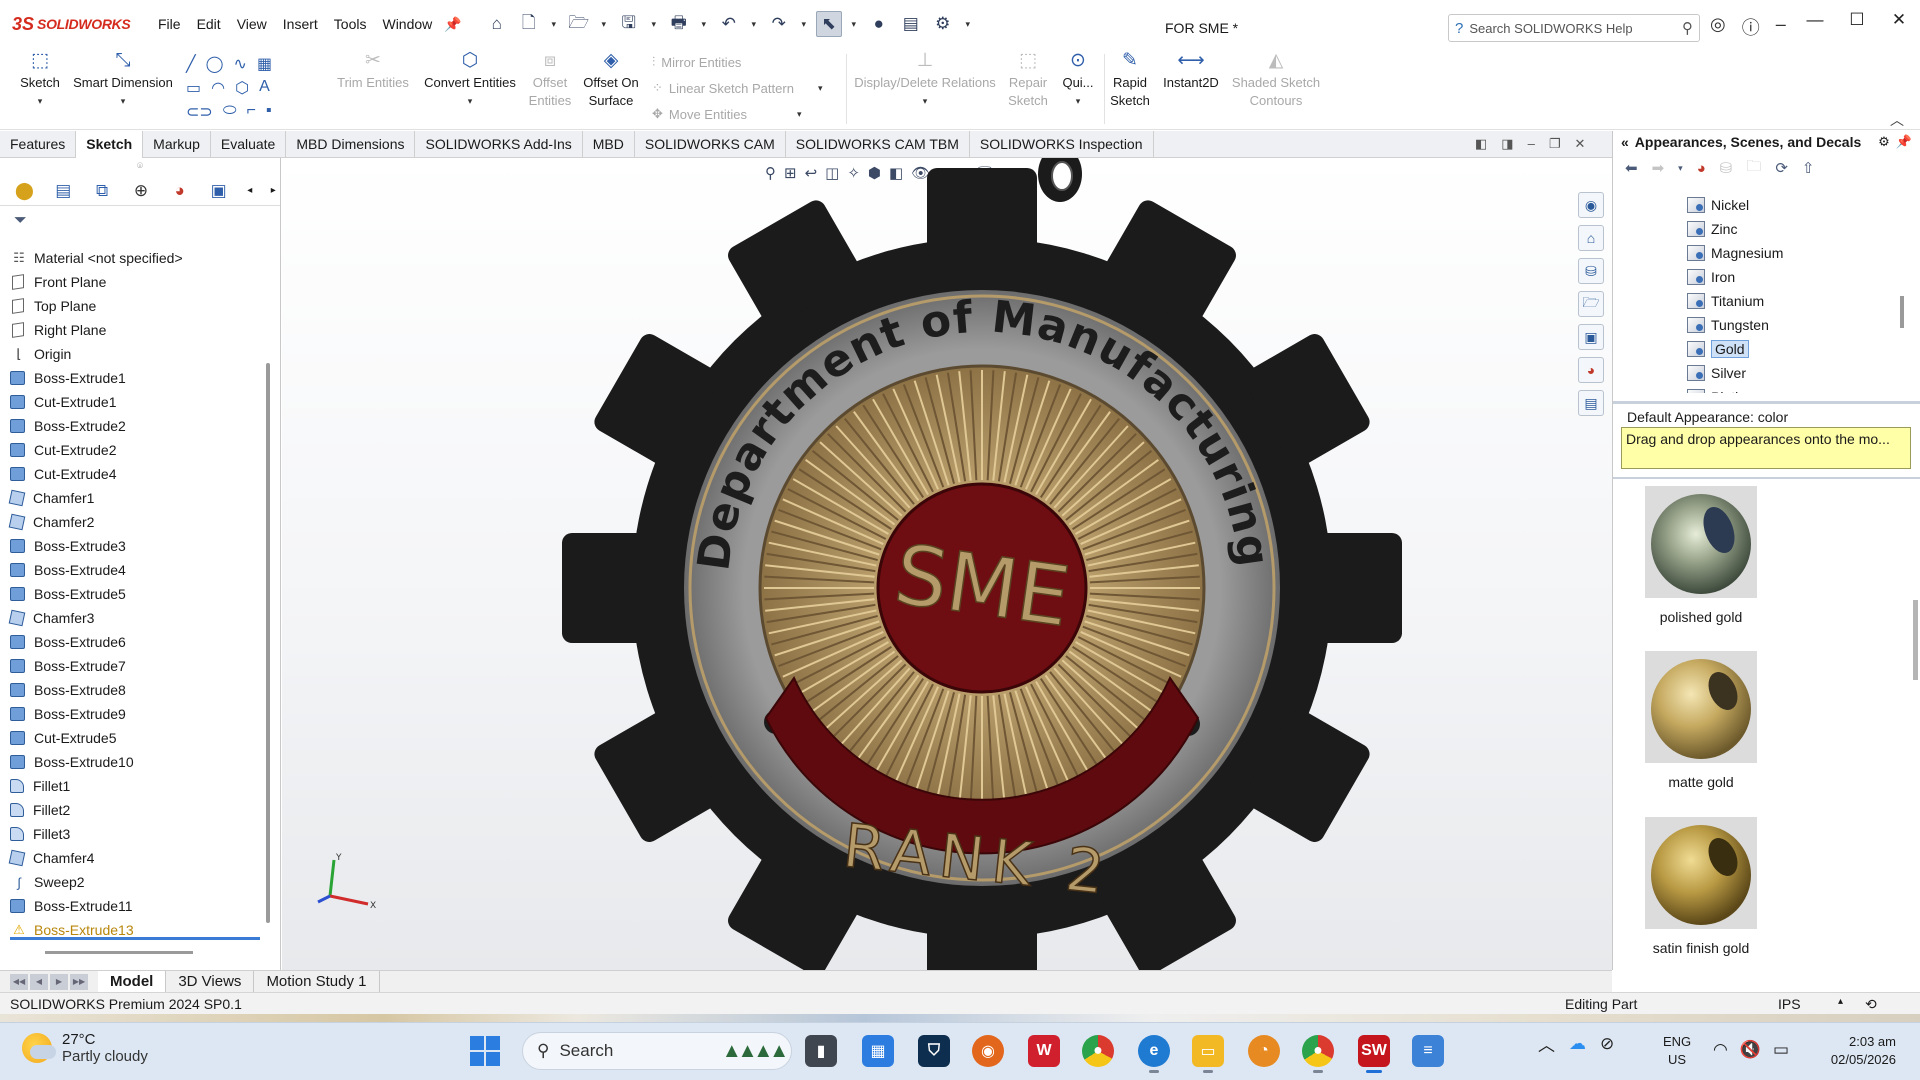 The image size is (1920, 1080). What do you see at coordinates (135, 618) in the screenshot?
I see `tree-node: Chamfer3` at bounding box center [135, 618].